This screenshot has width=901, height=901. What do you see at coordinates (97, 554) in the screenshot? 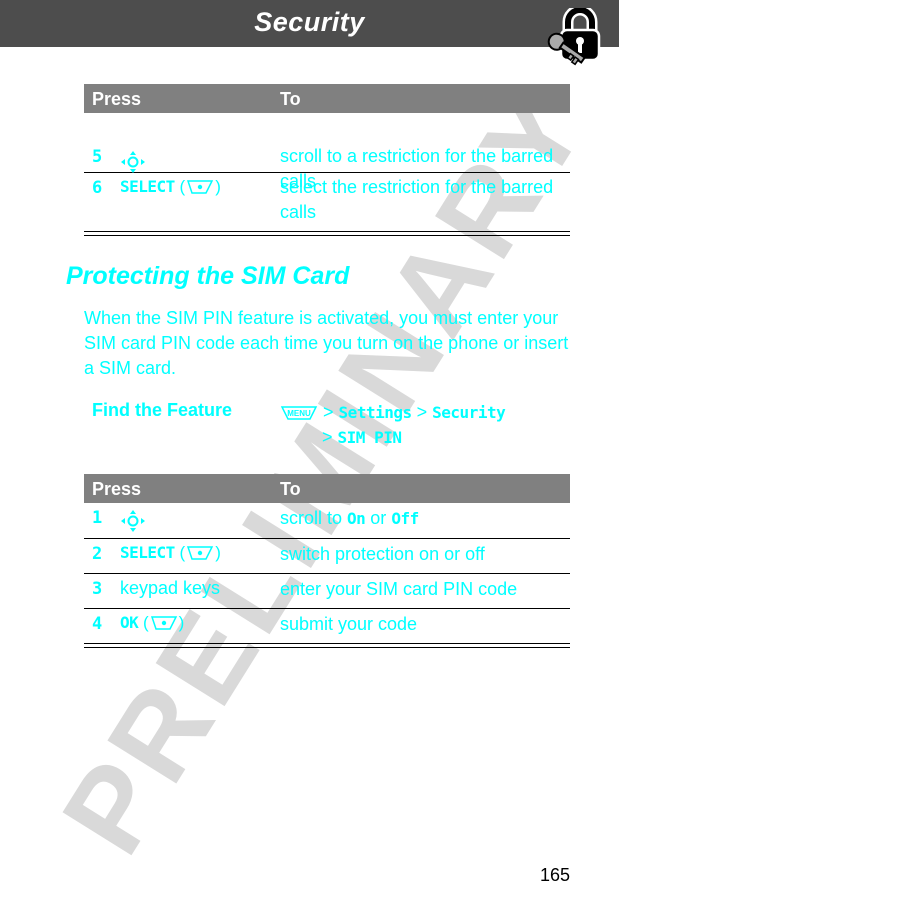
I see `step-number: 2` at bounding box center [97, 554].